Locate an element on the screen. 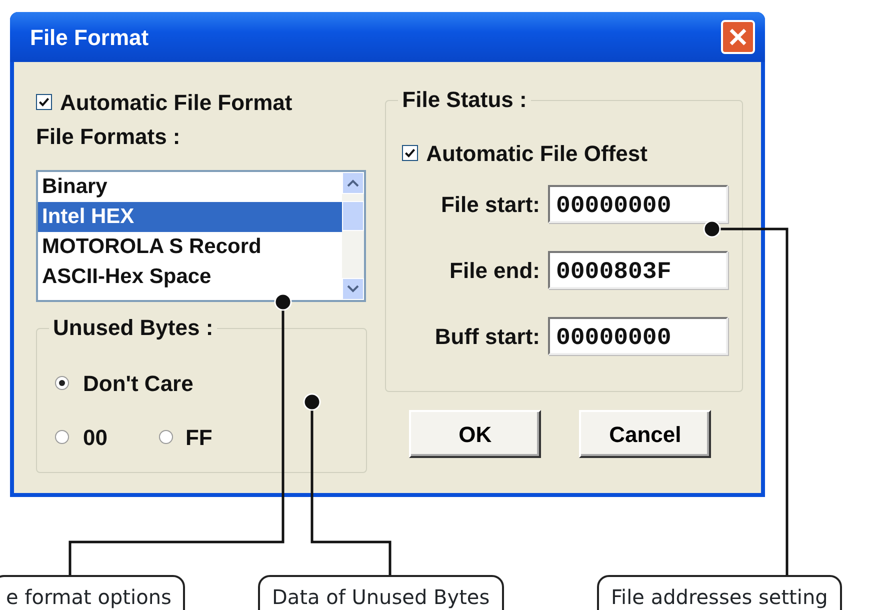  list-item: Intel HEX is located at coordinates (190, 217).